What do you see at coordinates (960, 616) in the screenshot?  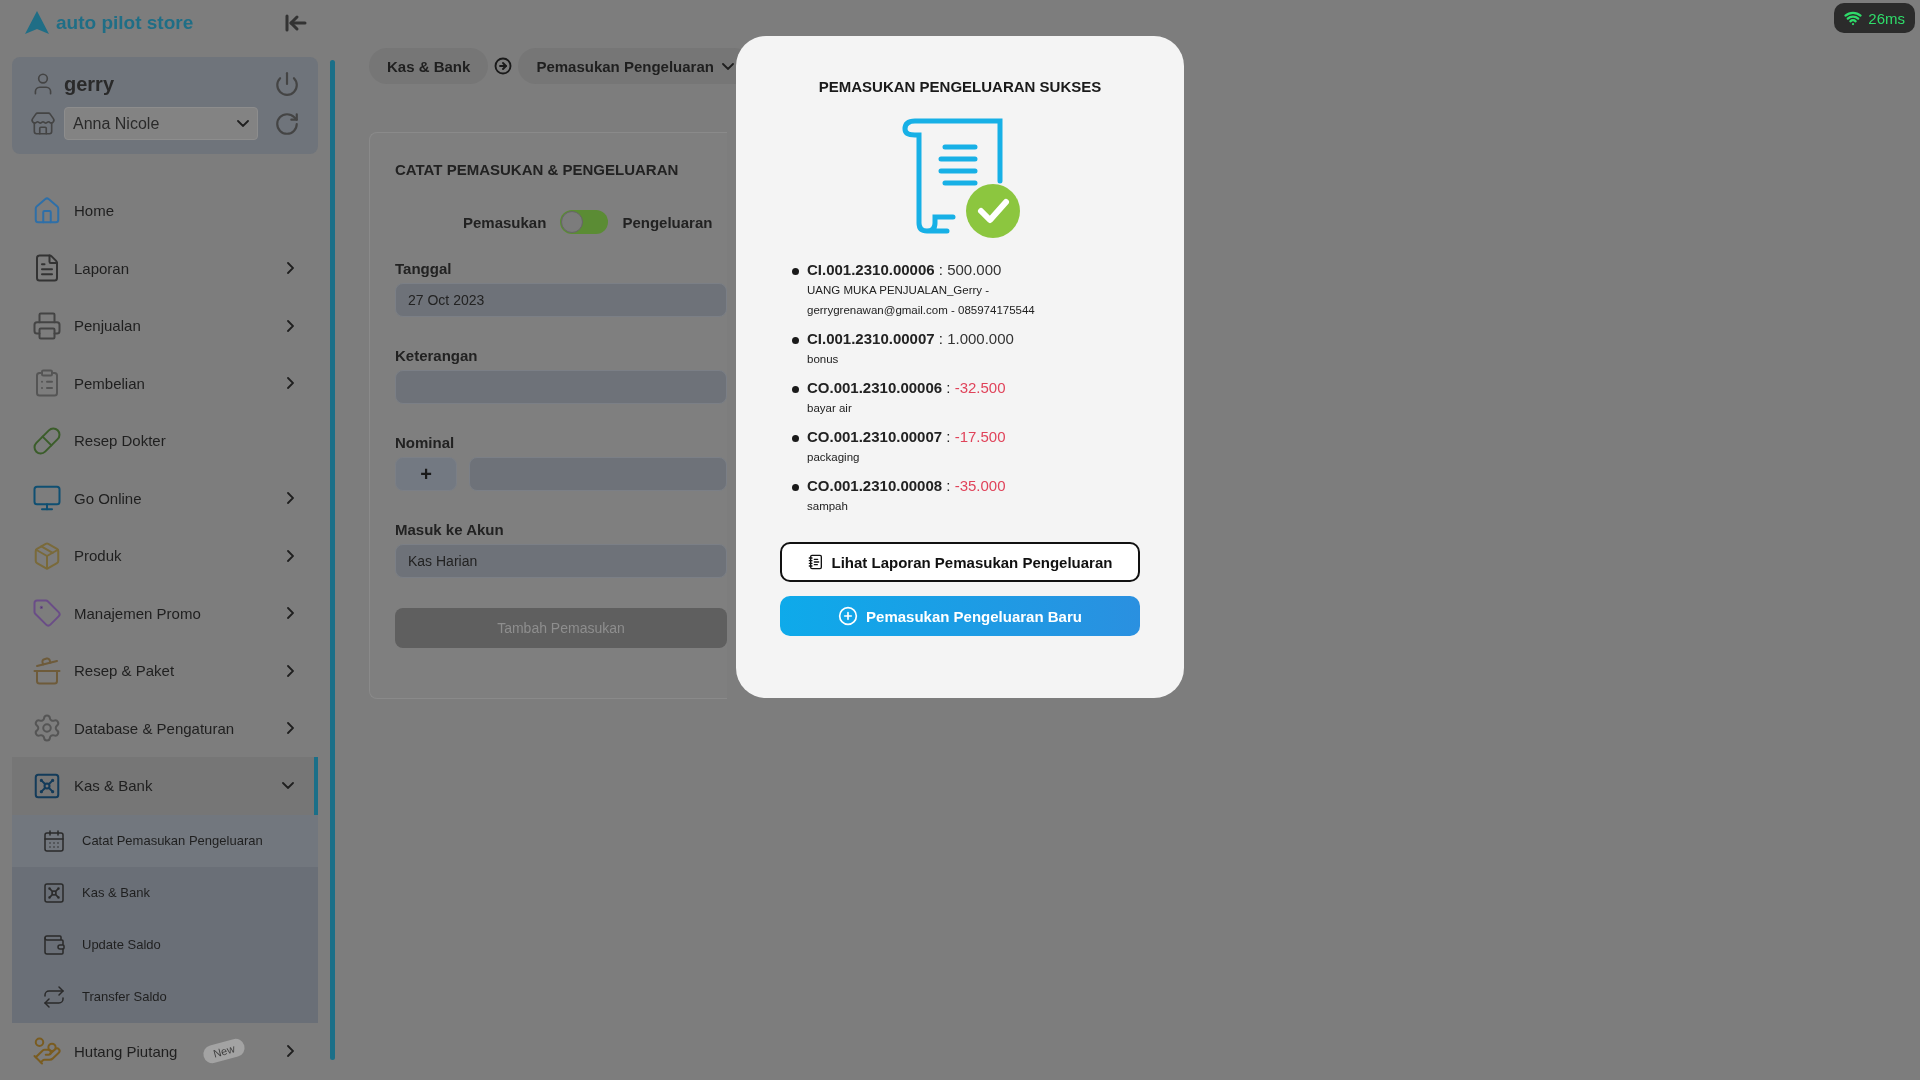 I see `new-entry-button: Pemasukan Pengeluaran Baru` at bounding box center [960, 616].